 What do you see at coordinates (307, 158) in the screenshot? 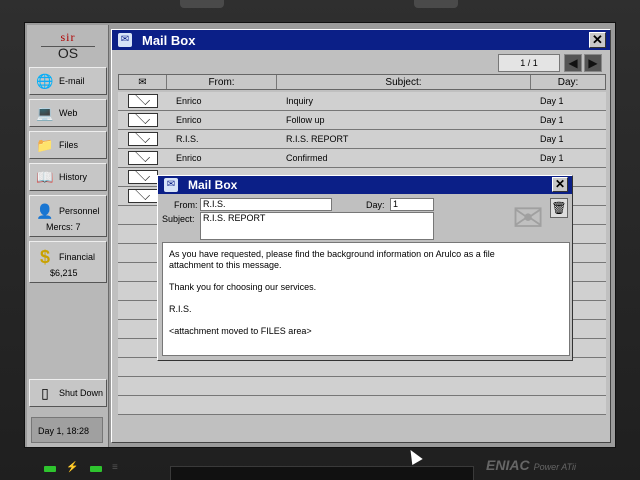
I see `item-subject: Confirmed` at bounding box center [307, 158].